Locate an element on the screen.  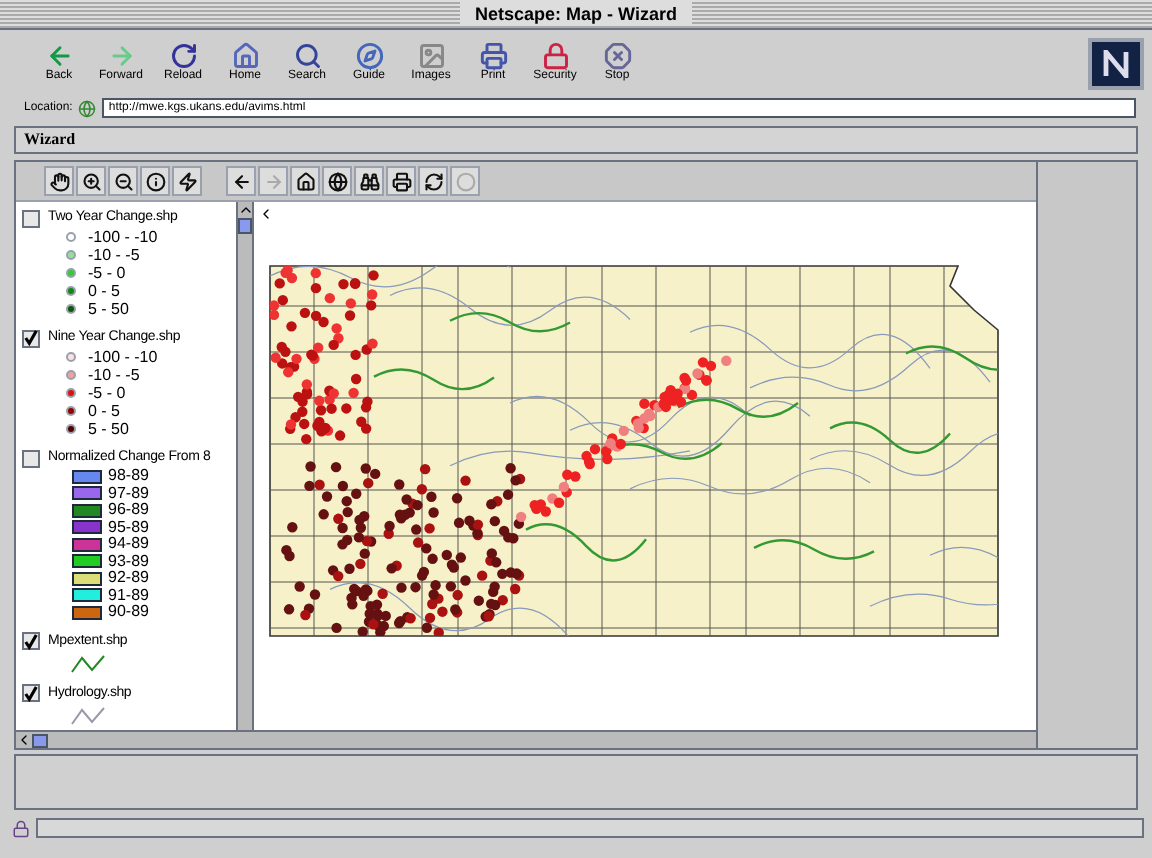
zoom-out-icon is located at coordinates (123, 181).